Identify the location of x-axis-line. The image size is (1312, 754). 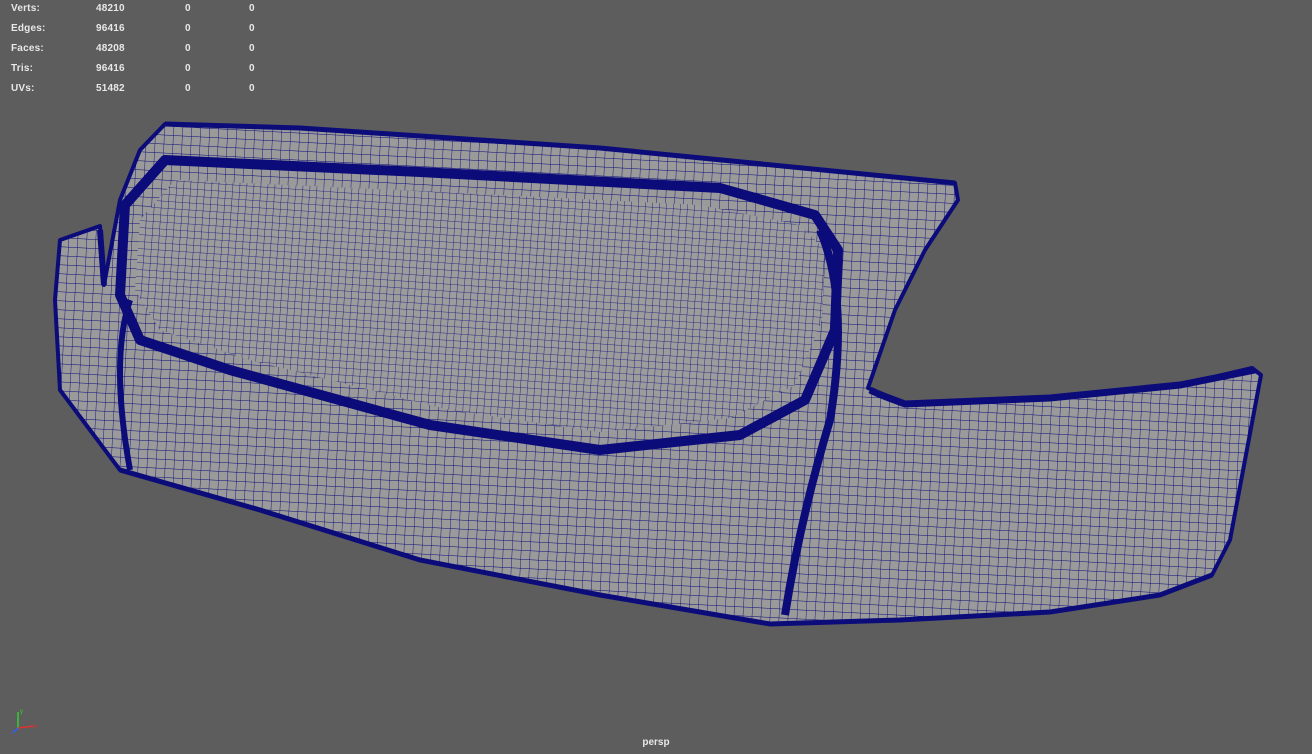
(26, 727).